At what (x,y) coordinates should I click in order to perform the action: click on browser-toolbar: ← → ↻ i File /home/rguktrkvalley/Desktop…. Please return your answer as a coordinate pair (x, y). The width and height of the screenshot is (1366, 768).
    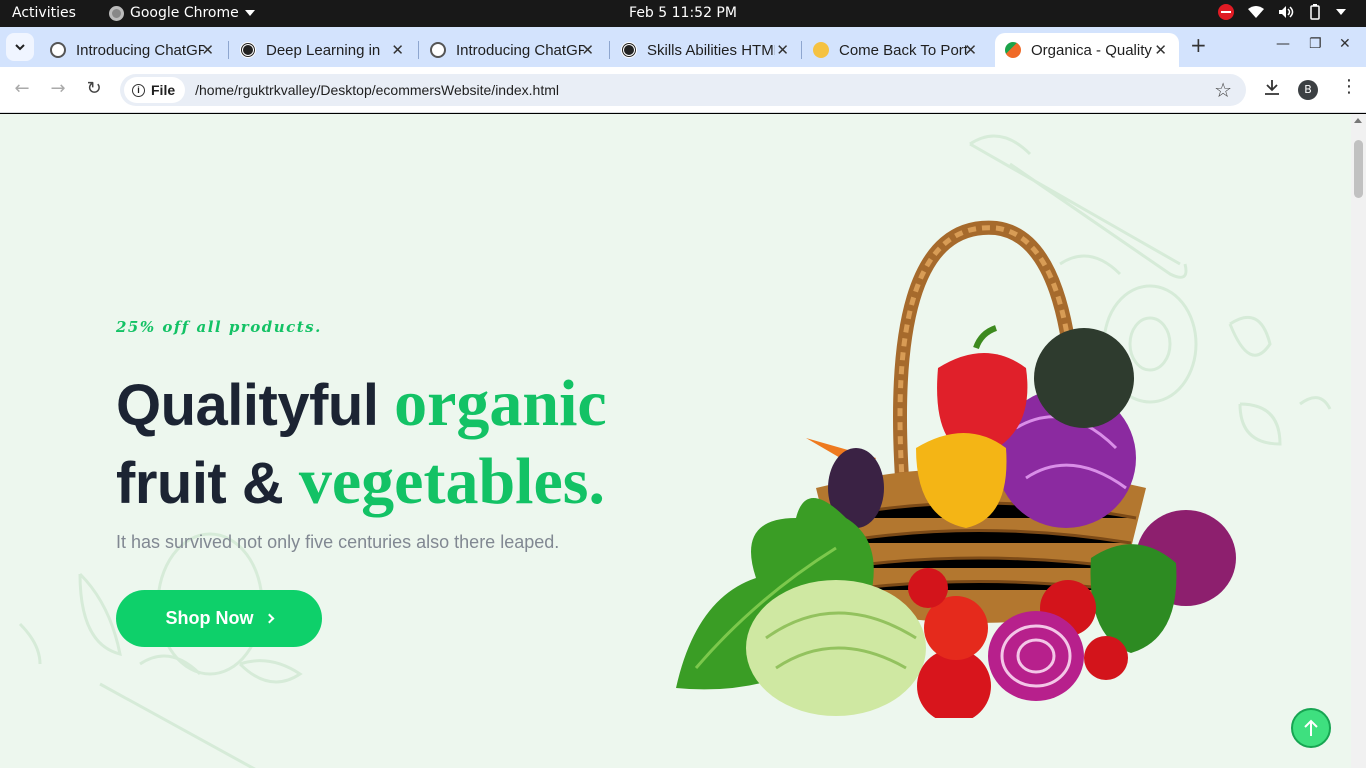
    Looking at the image, I should click on (683, 90).